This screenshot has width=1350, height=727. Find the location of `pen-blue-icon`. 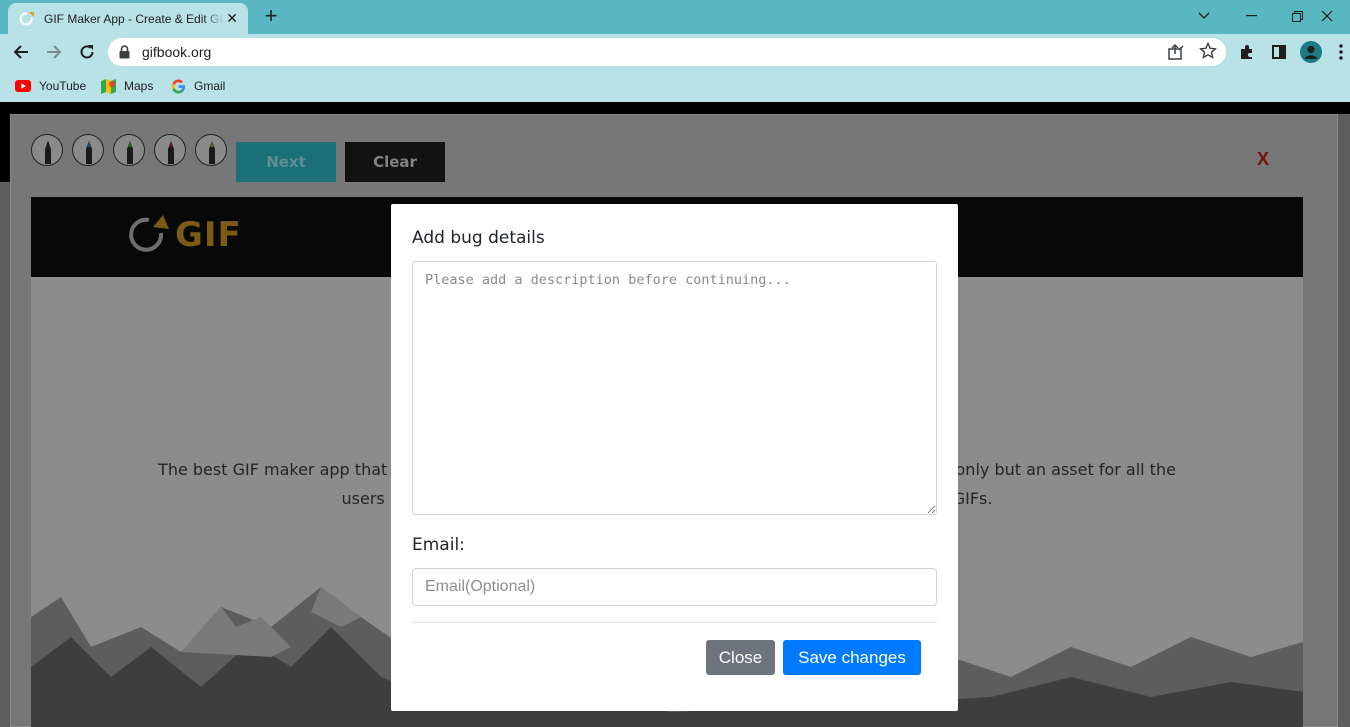

pen-blue-icon is located at coordinates (88, 150).